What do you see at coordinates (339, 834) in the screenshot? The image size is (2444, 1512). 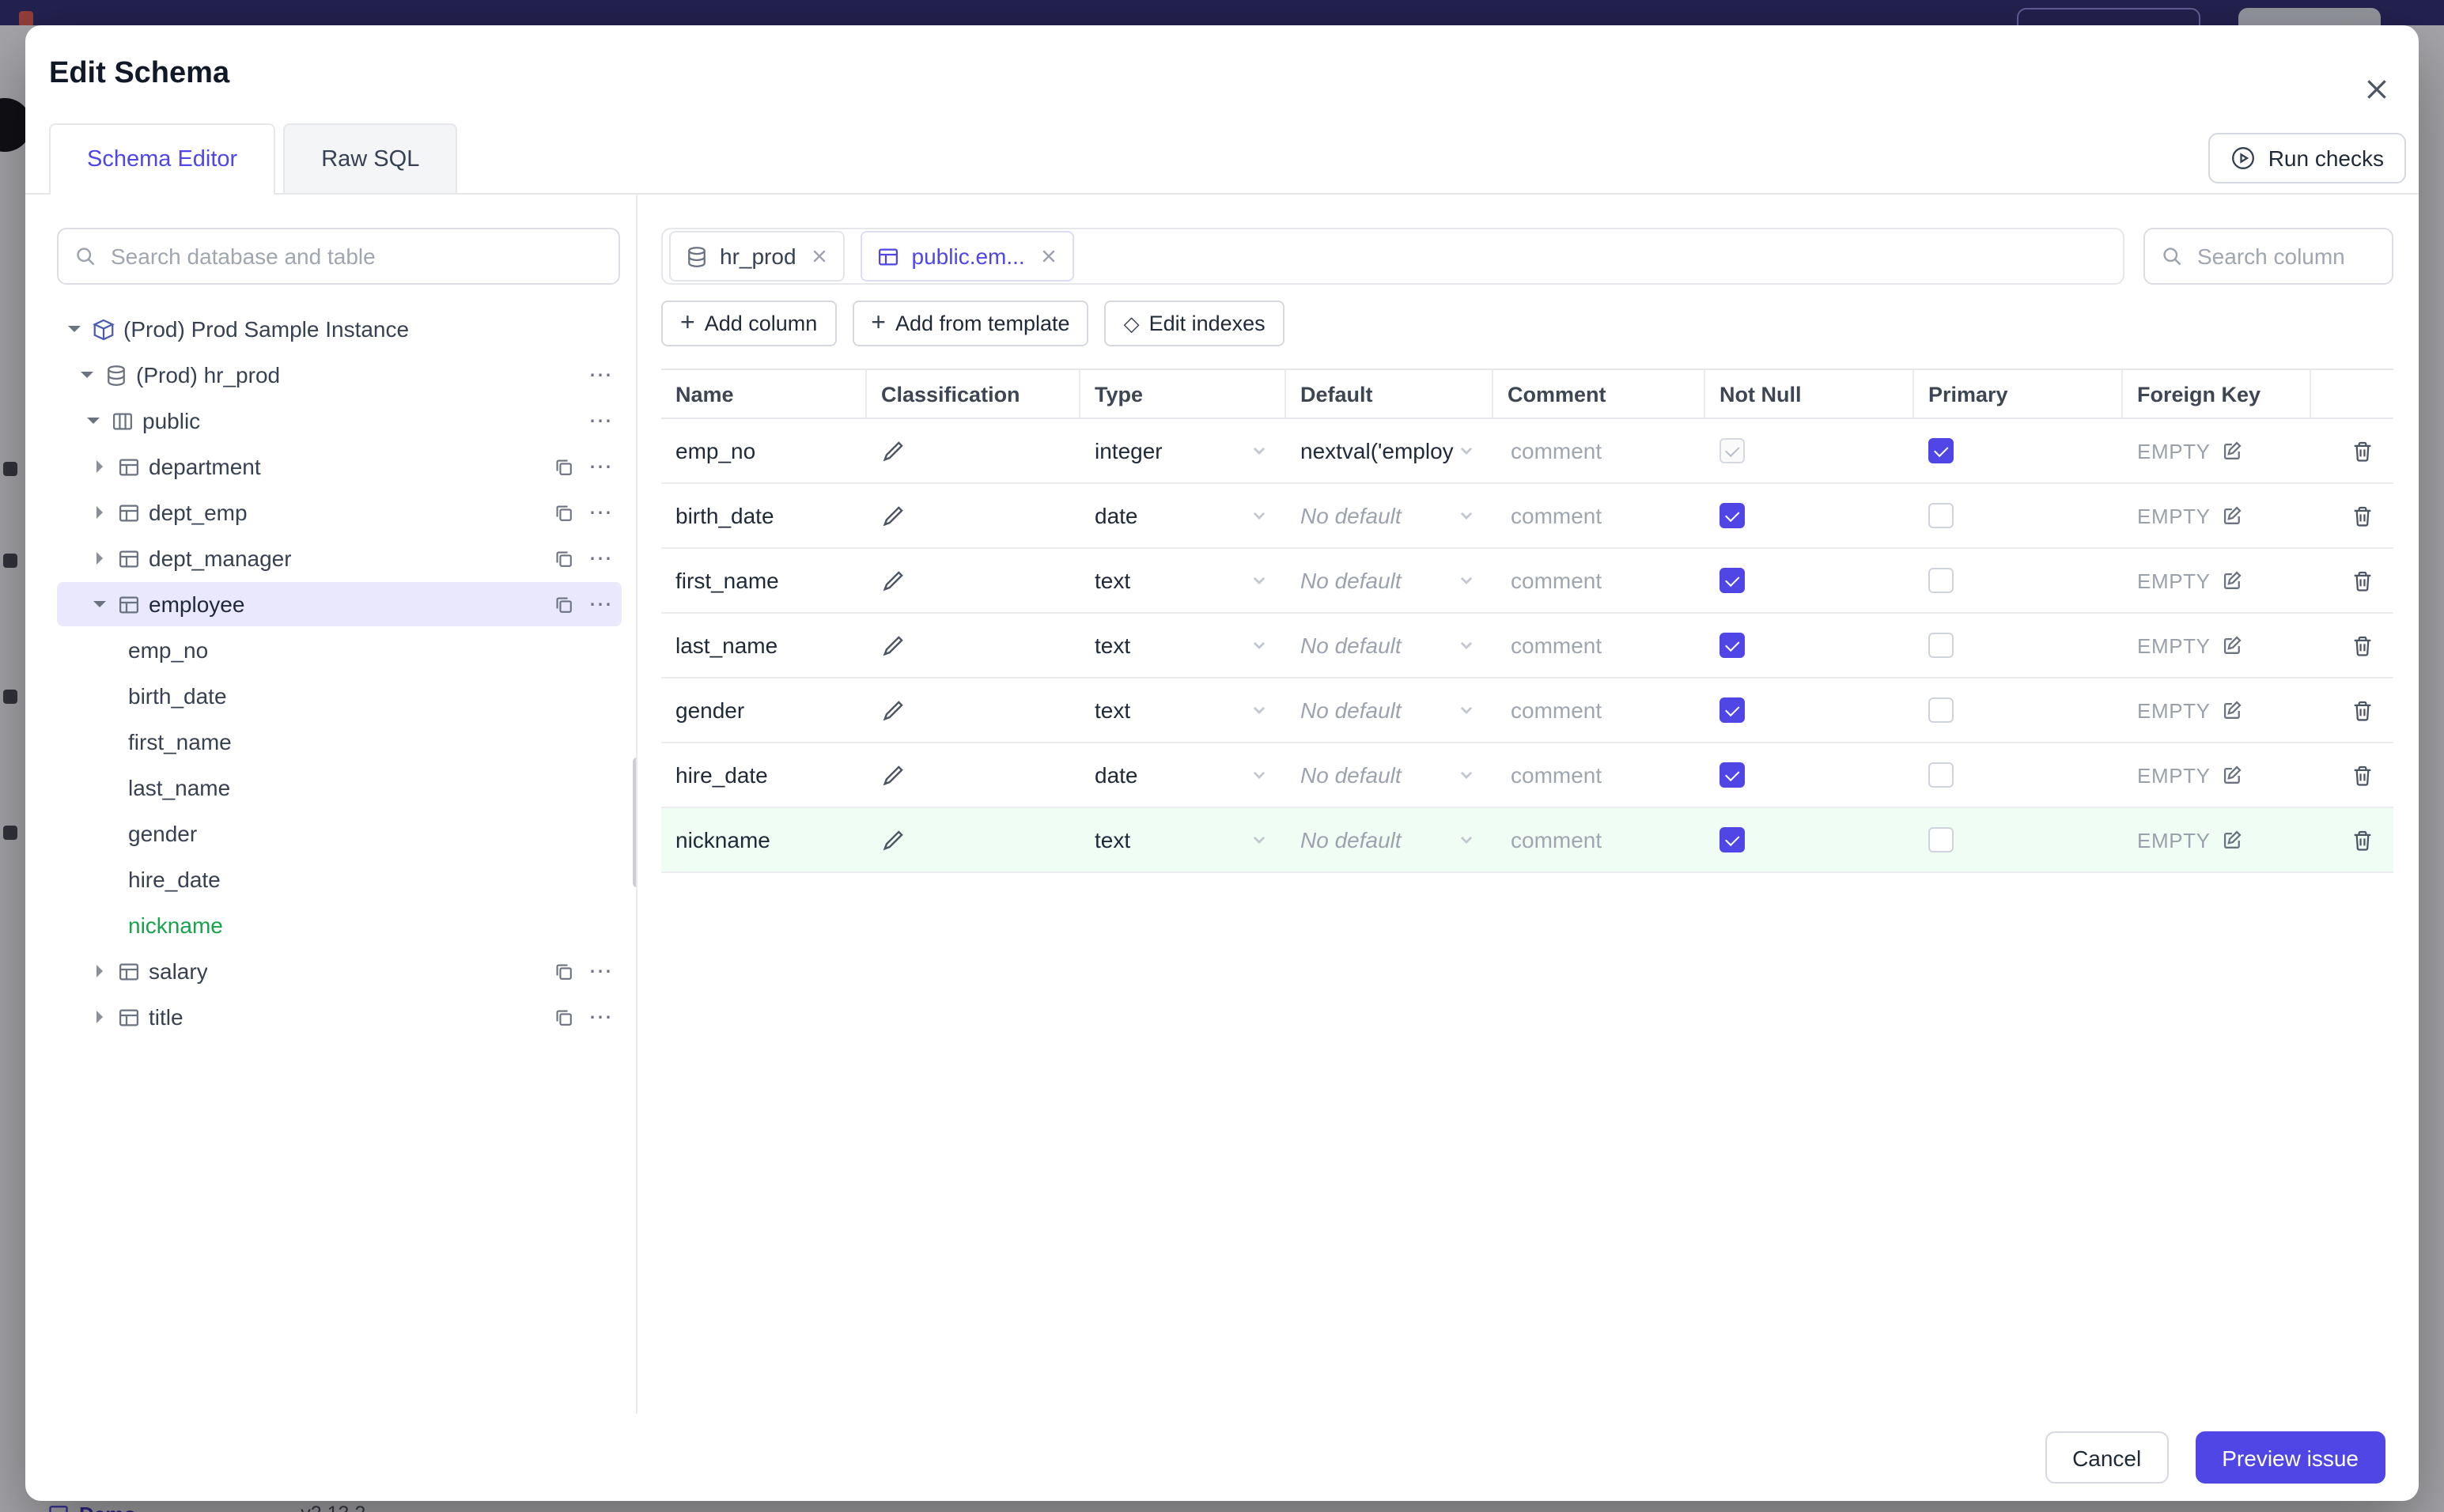 I see `tree-item-gender: gender` at bounding box center [339, 834].